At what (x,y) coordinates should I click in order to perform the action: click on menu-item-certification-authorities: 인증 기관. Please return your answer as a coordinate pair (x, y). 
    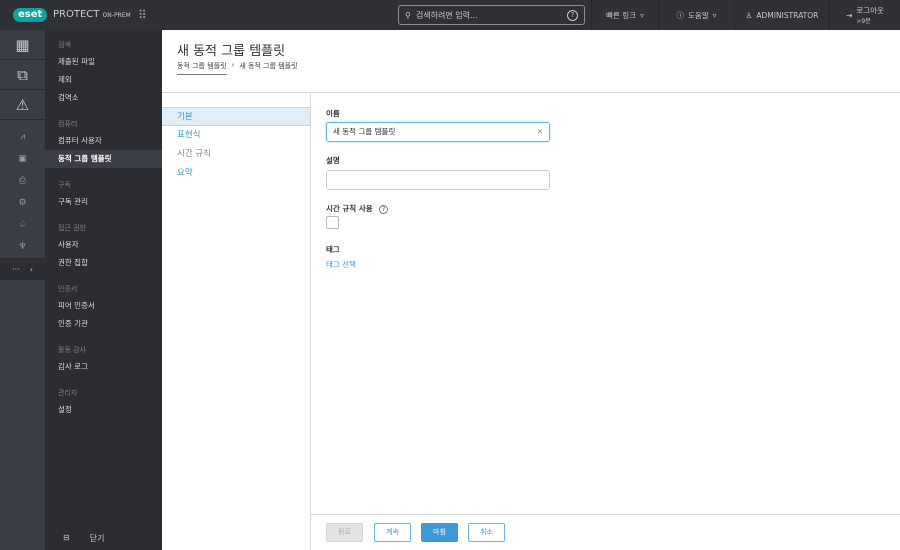
    Looking at the image, I should click on (103, 324).